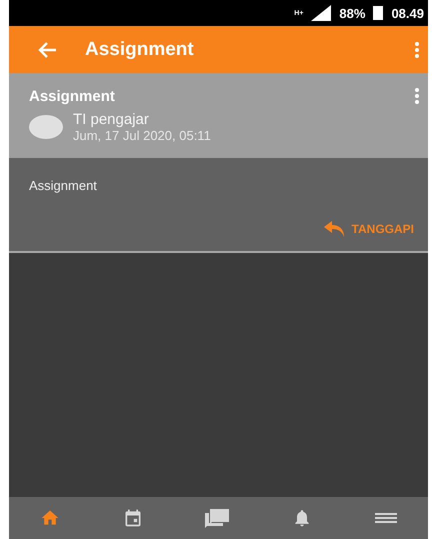 Image resolution: width=432 pixels, height=539 pixels. I want to click on post-title: Assignment, so click(72, 96).